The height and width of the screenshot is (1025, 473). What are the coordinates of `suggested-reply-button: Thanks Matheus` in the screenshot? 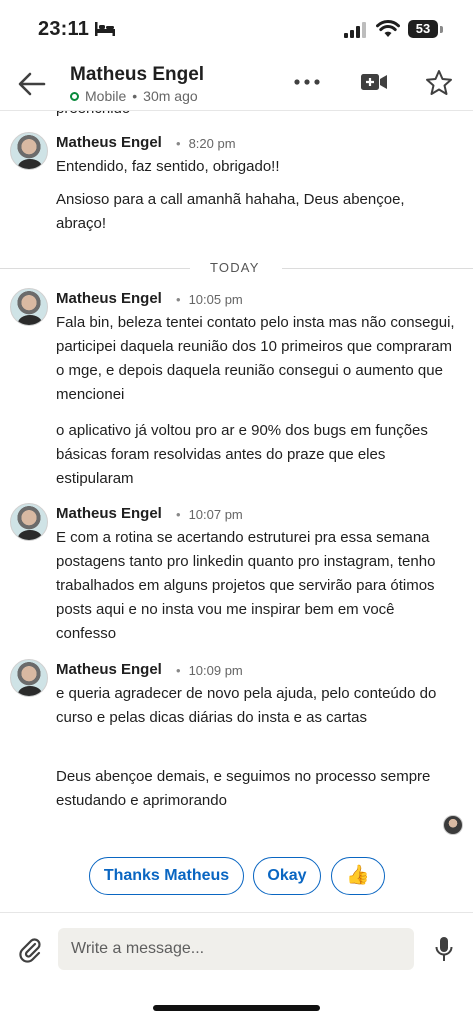 It's located at (166, 876).